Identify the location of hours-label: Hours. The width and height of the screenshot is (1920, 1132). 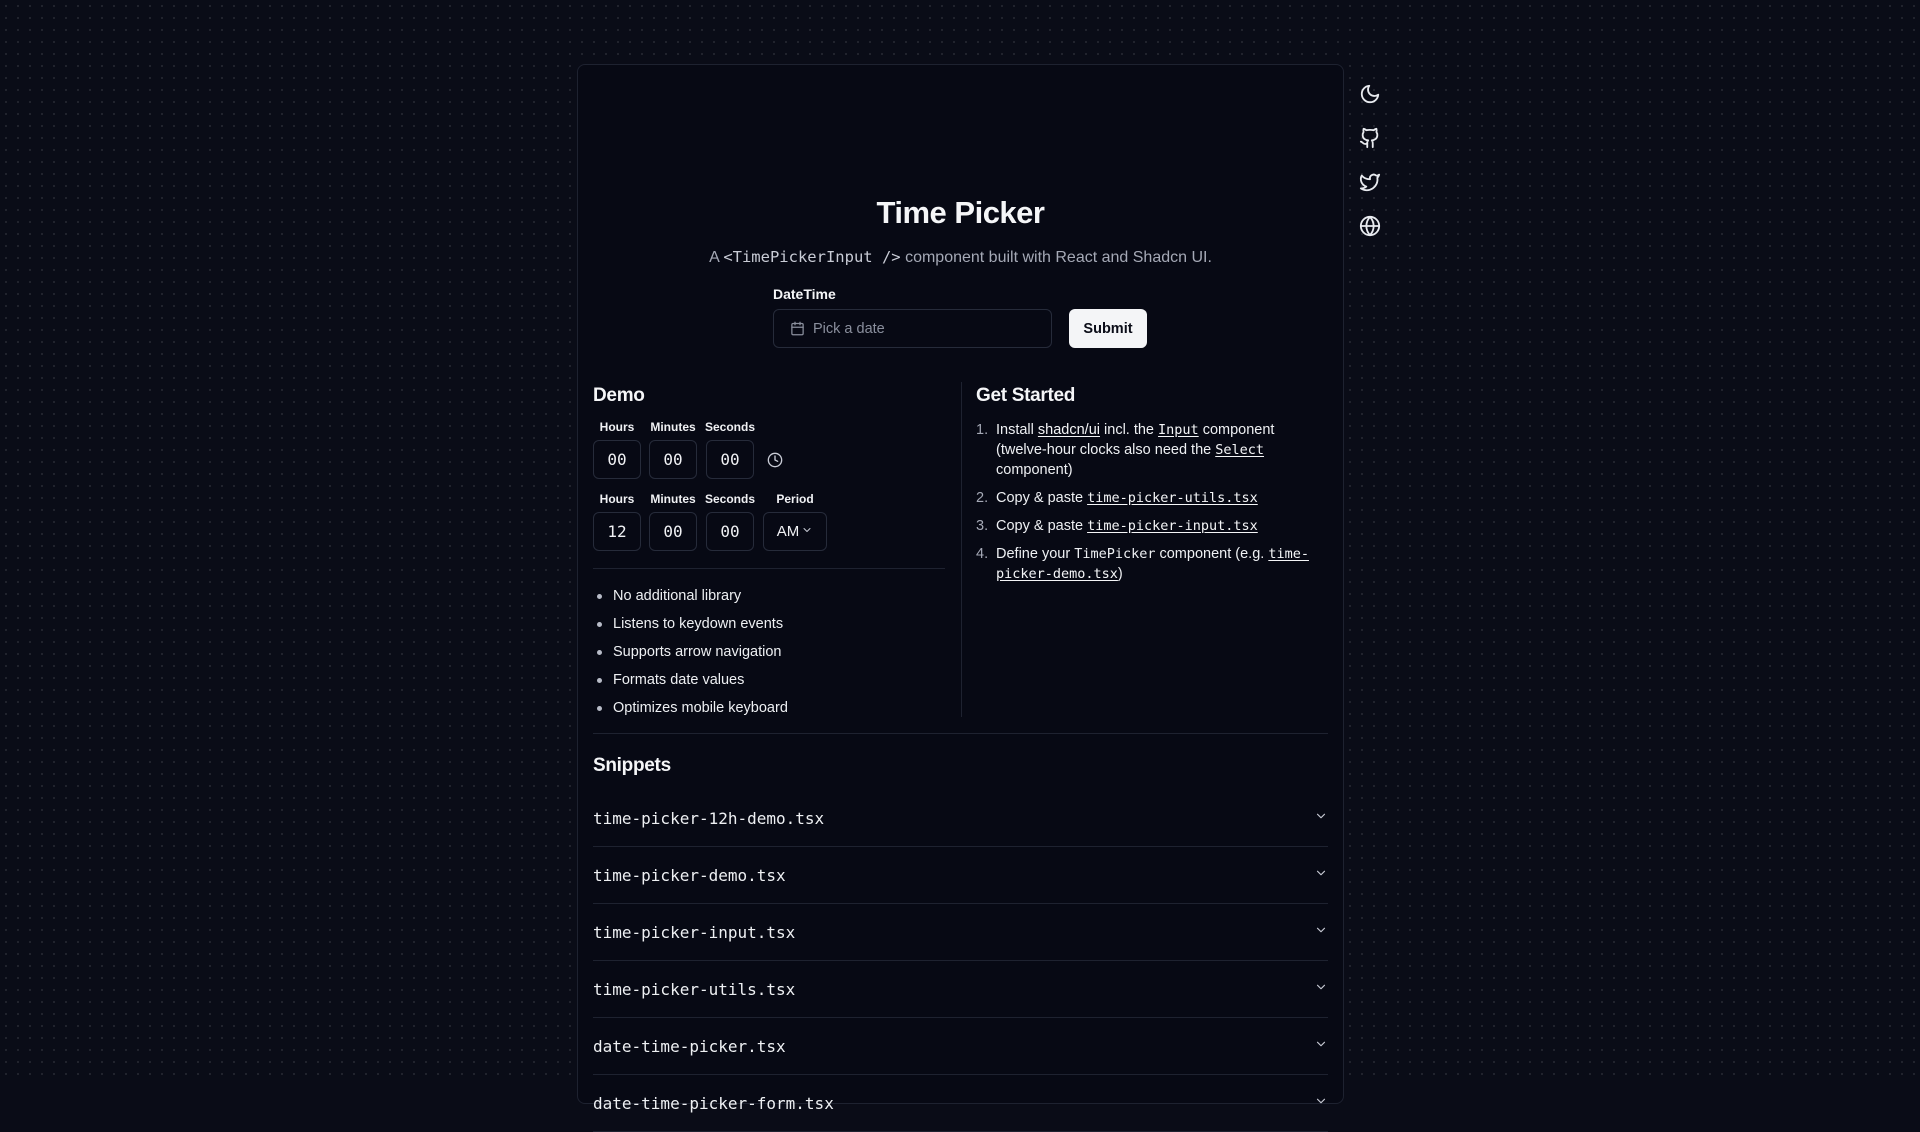
(617, 427).